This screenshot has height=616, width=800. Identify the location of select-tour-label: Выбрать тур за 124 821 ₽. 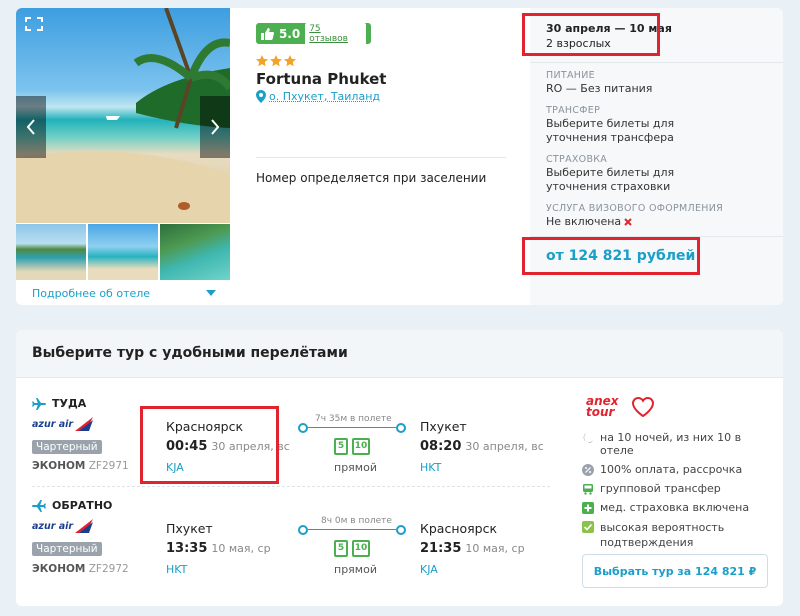
(675, 571).